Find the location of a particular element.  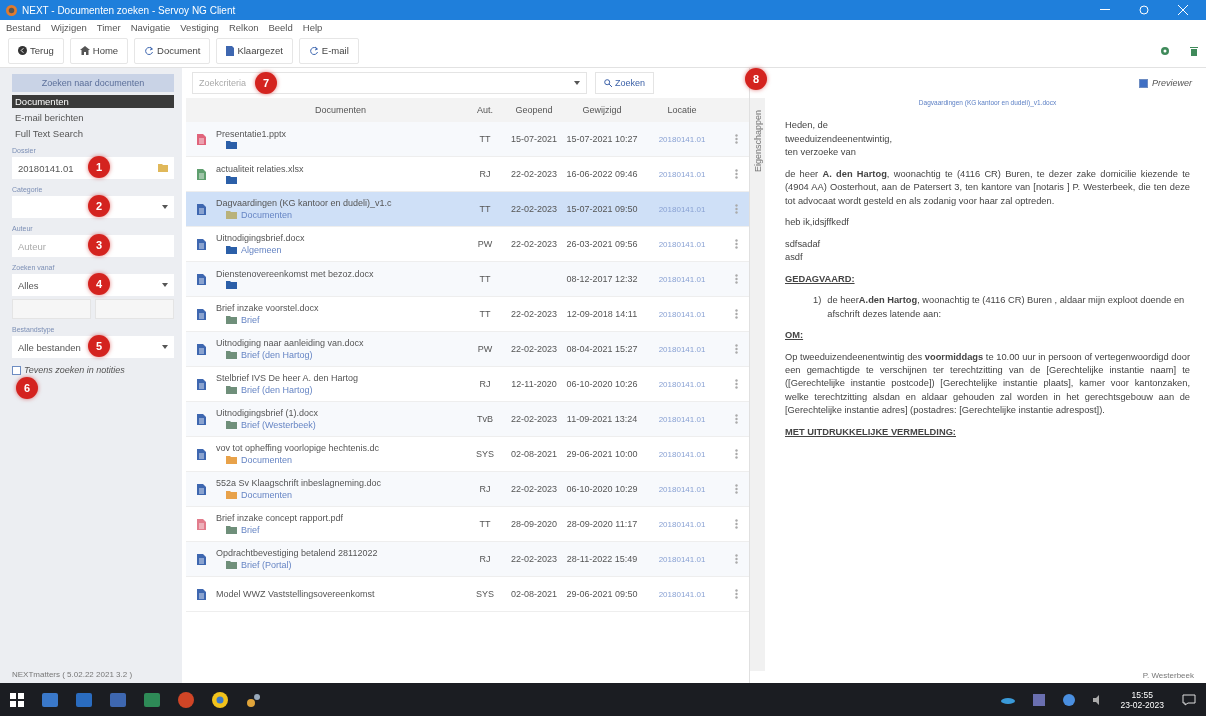

dropdown: Alle bestanden 5 is located at coordinates (93, 347).